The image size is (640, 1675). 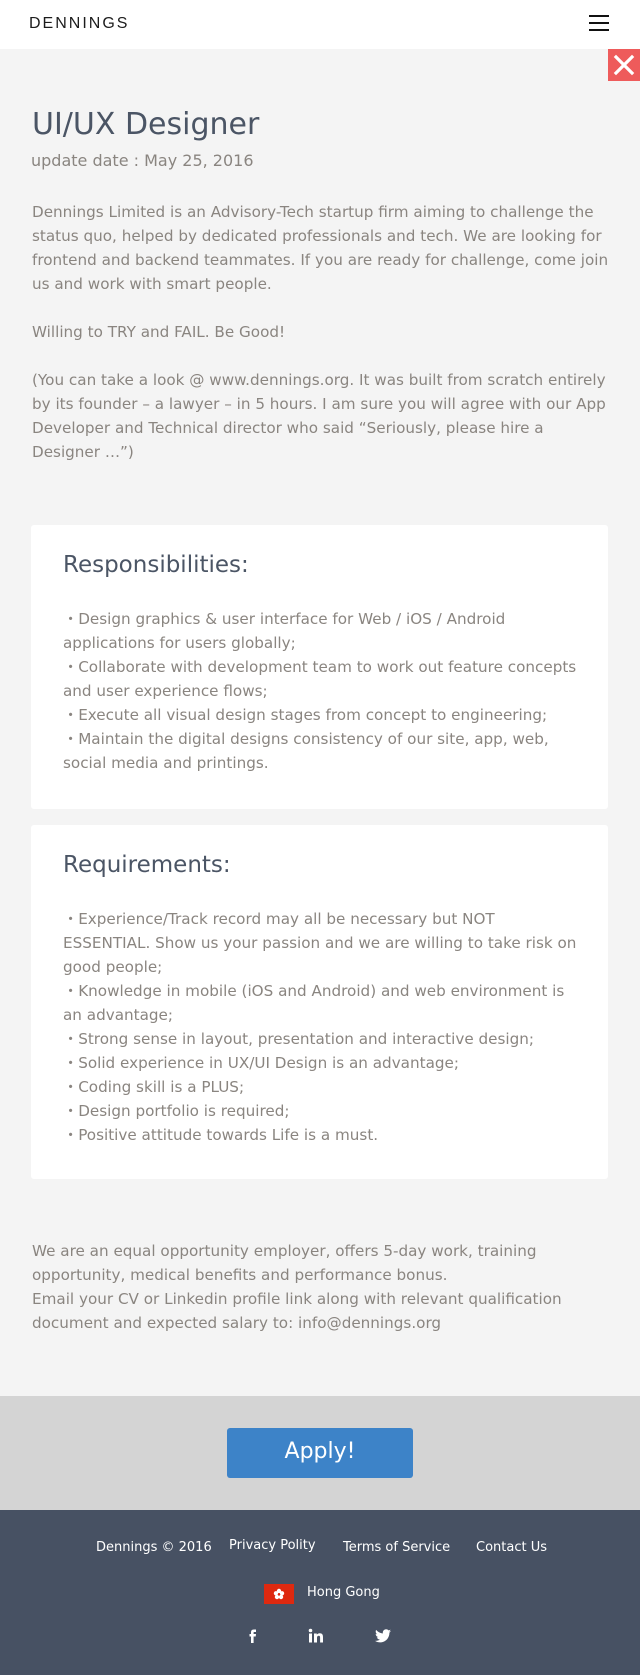 I want to click on linkedin-icon, so click(x=316, y=1636).